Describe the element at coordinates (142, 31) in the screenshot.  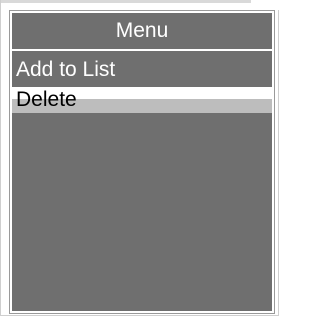
I see `menu-title: Menu` at that location.